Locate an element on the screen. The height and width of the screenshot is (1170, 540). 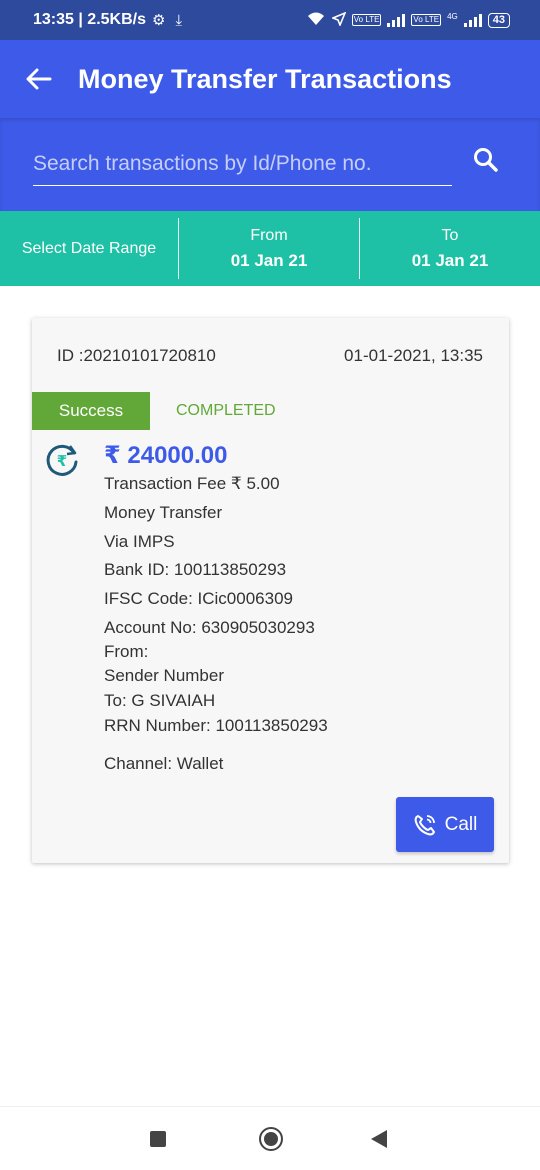
sender-number: Sender Number is located at coordinates (164, 675).